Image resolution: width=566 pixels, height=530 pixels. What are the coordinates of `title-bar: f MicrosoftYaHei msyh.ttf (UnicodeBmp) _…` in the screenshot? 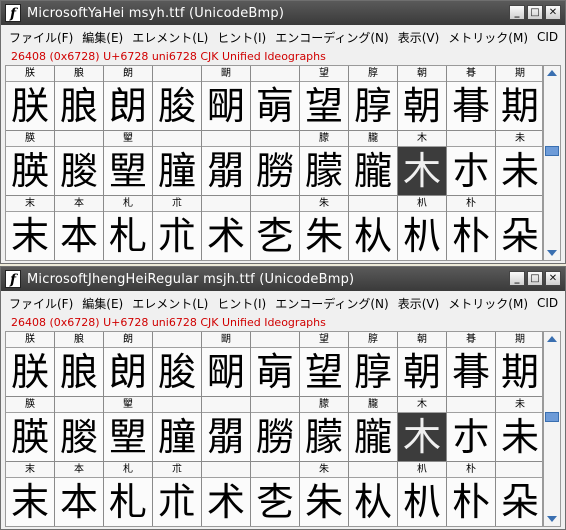 It's located at (283, 13).